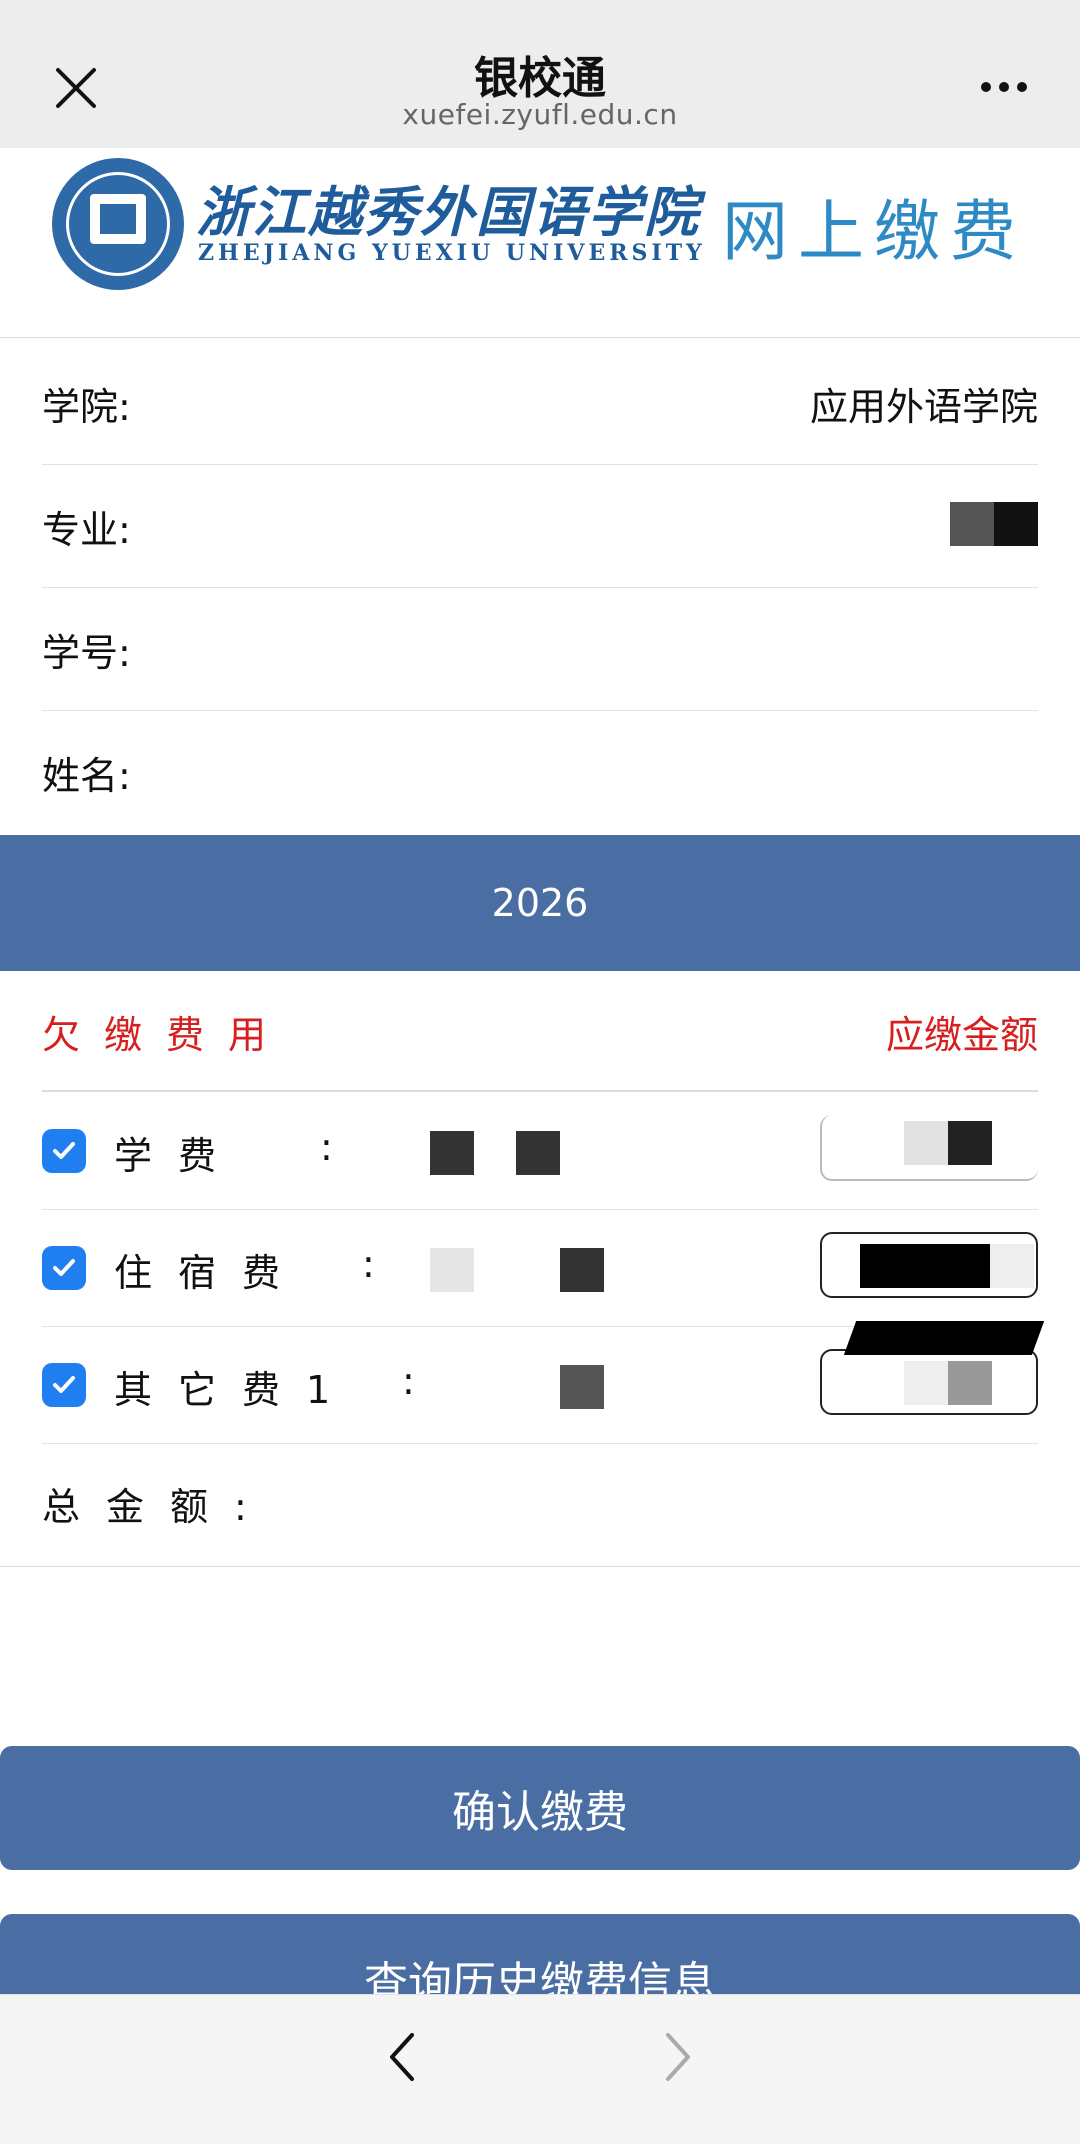 The height and width of the screenshot is (2144, 1080). What do you see at coordinates (923, 406) in the screenshot?
I see `college-value: 应用外语学院` at bounding box center [923, 406].